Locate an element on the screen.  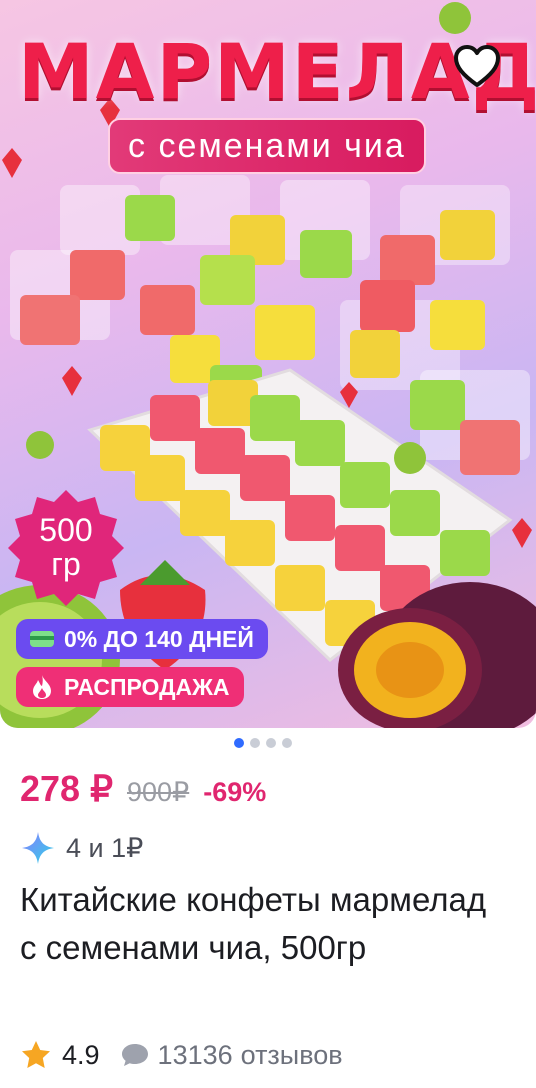
installment-label: 0% ДО 140 ДНЕЙ is located at coordinates (159, 638).